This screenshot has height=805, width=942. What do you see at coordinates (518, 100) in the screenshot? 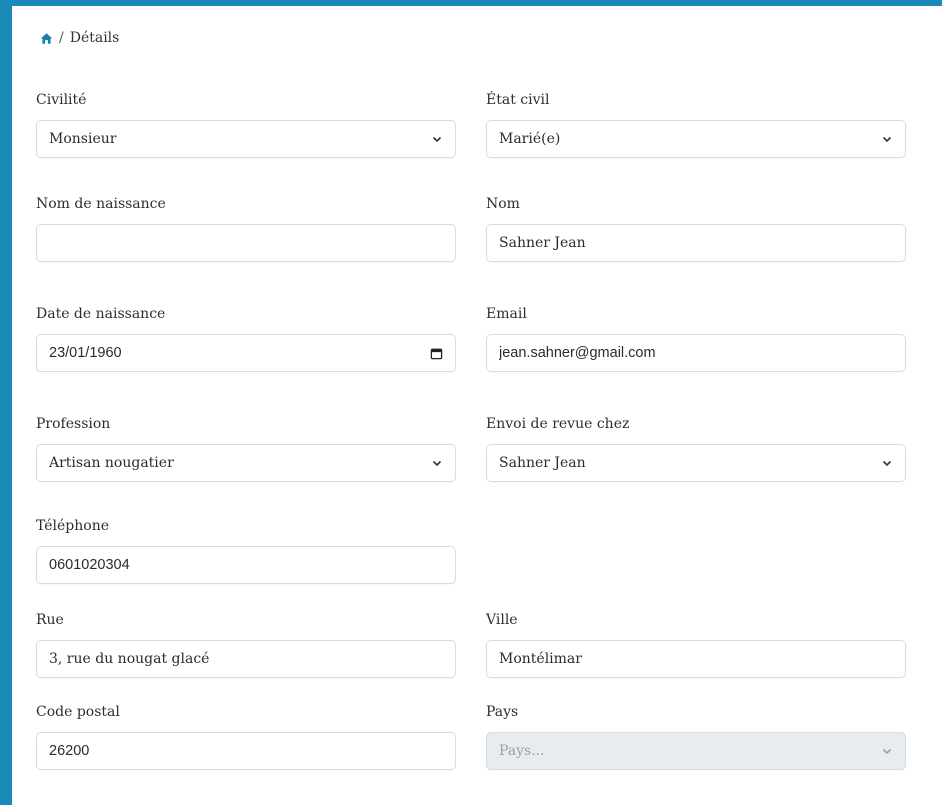
I see `etat-civil-label: État civil` at bounding box center [518, 100].